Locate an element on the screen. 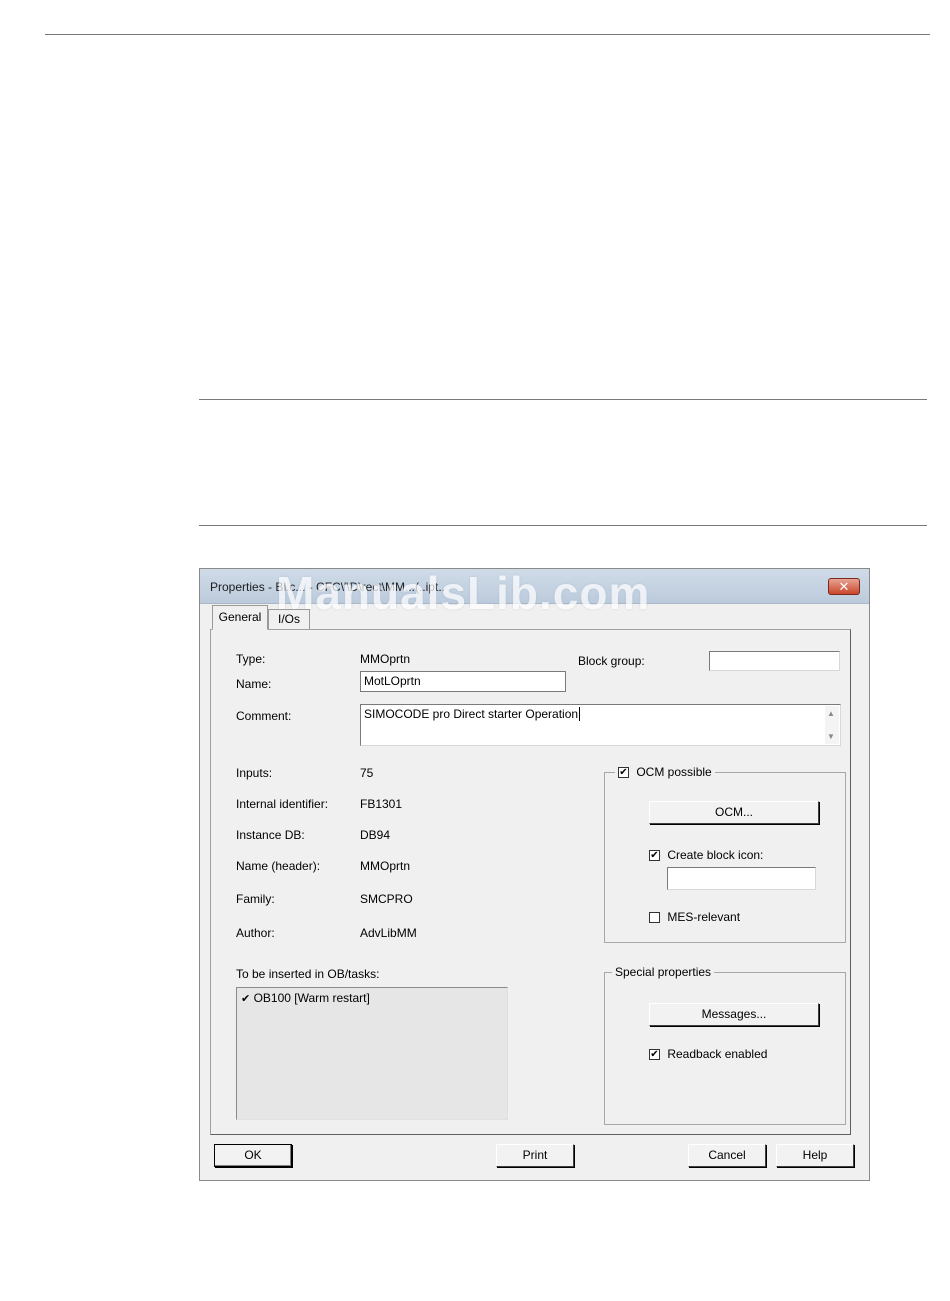 The image size is (950, 1301). create-block-icon-checkbox: ✔ is located at coordinates (654, 856).